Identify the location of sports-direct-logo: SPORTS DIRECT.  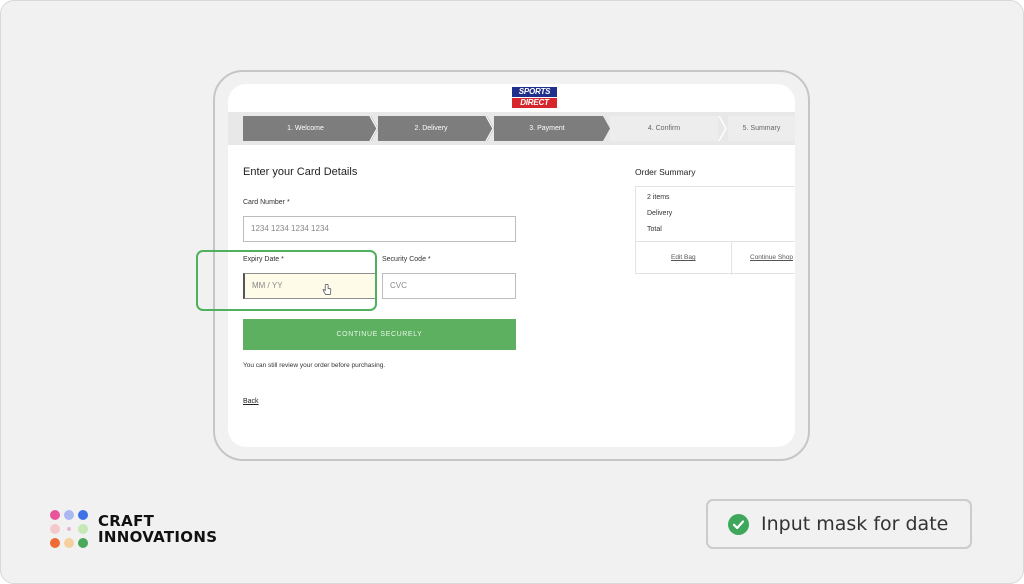
(534, 97).